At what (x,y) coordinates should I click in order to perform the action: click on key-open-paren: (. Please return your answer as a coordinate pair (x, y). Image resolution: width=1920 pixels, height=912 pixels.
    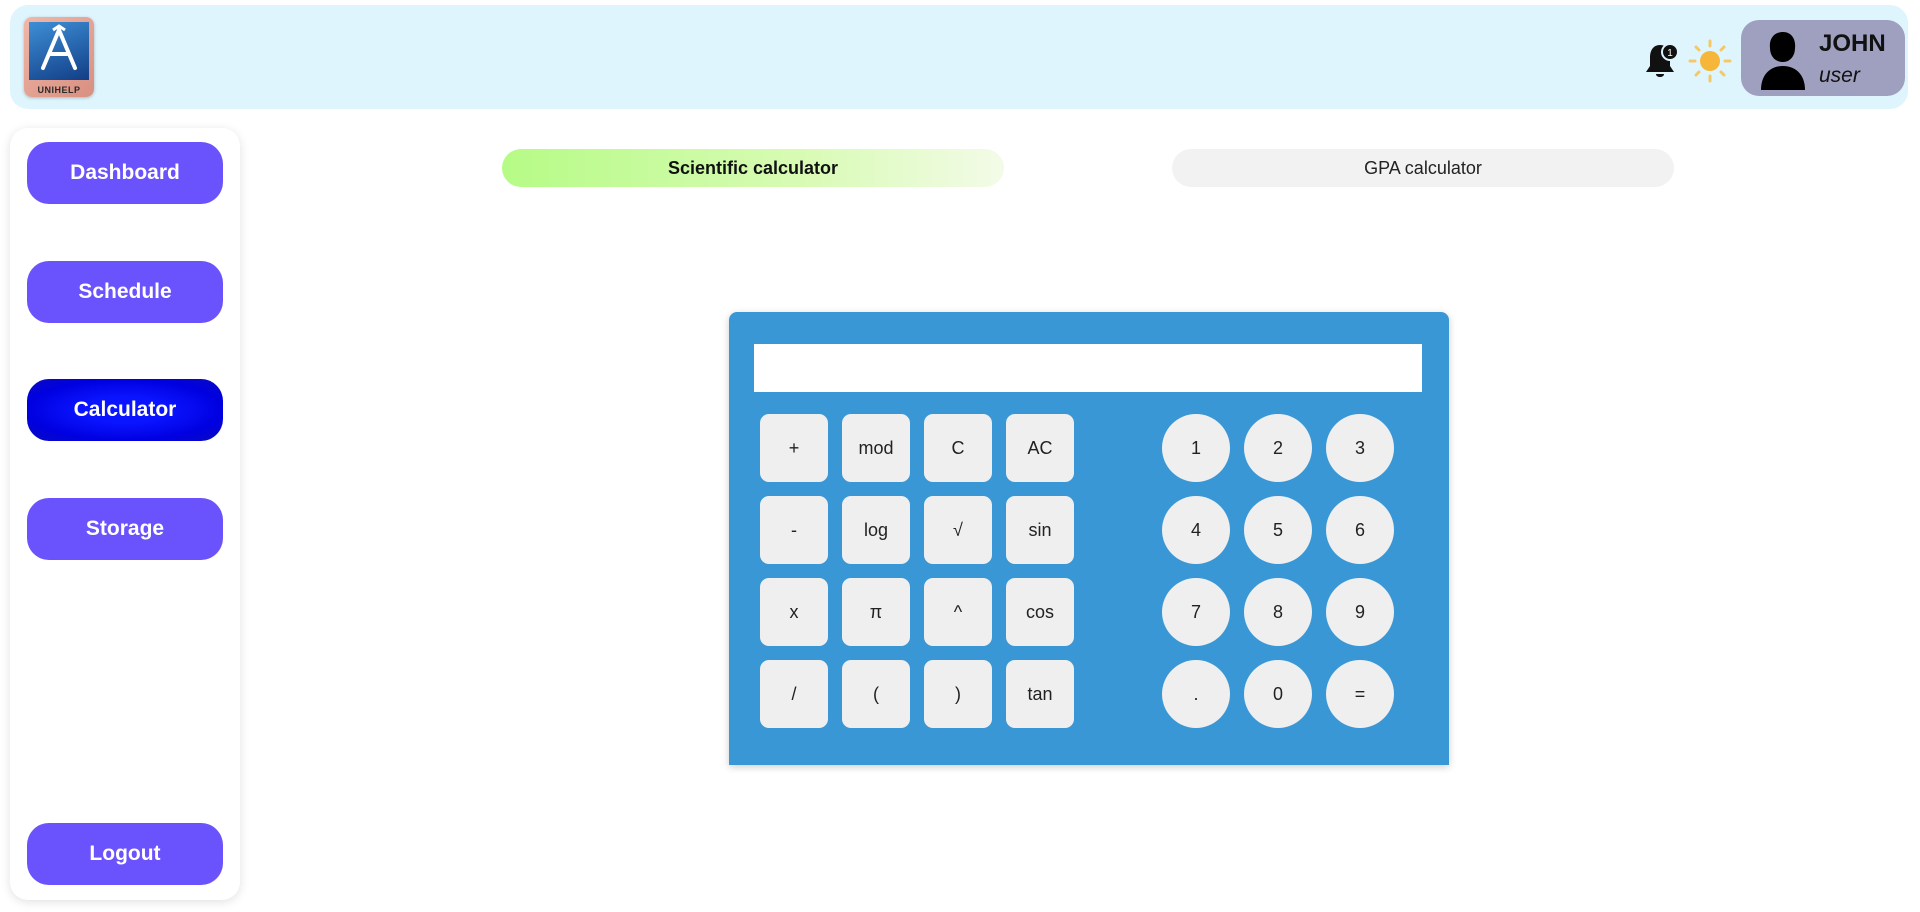
    Looking at the image, I should click on (876, 694).